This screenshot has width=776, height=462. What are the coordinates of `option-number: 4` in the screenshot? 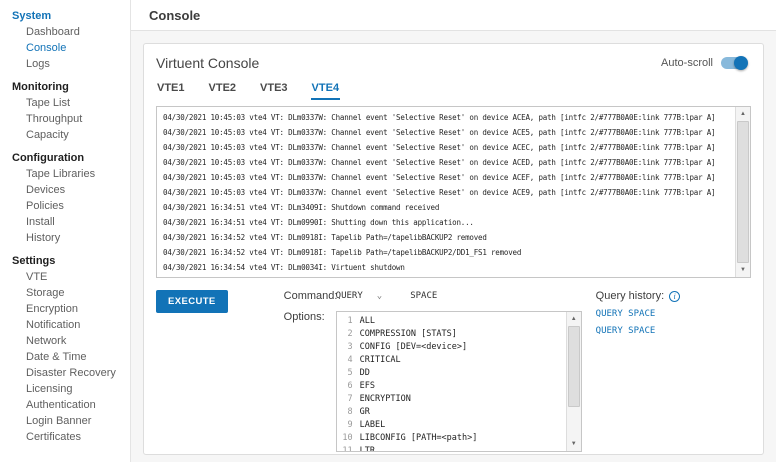 It's located at (350, 360).